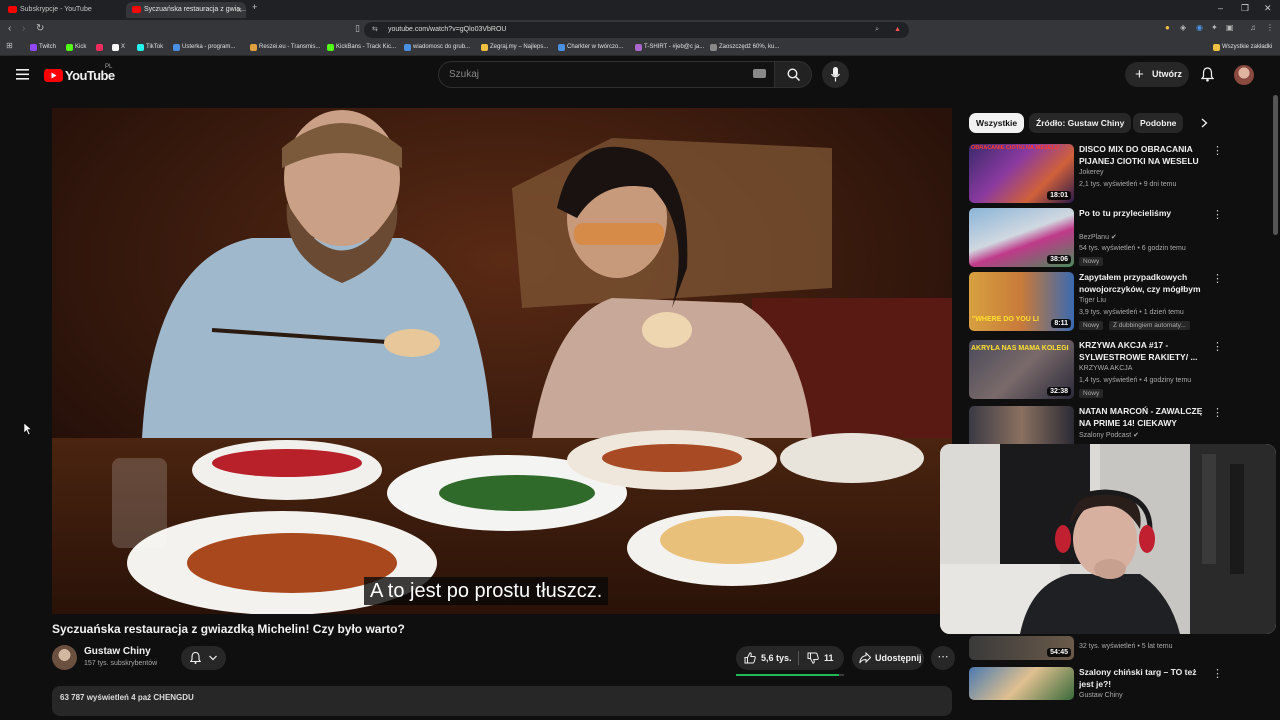 The width and height of the screenshot is (1280, 720). What do you see at coordinates (1230, 27) in the screenshot?
I see `sidepanel-icon: ▣` at bounding box center [1230, 27].